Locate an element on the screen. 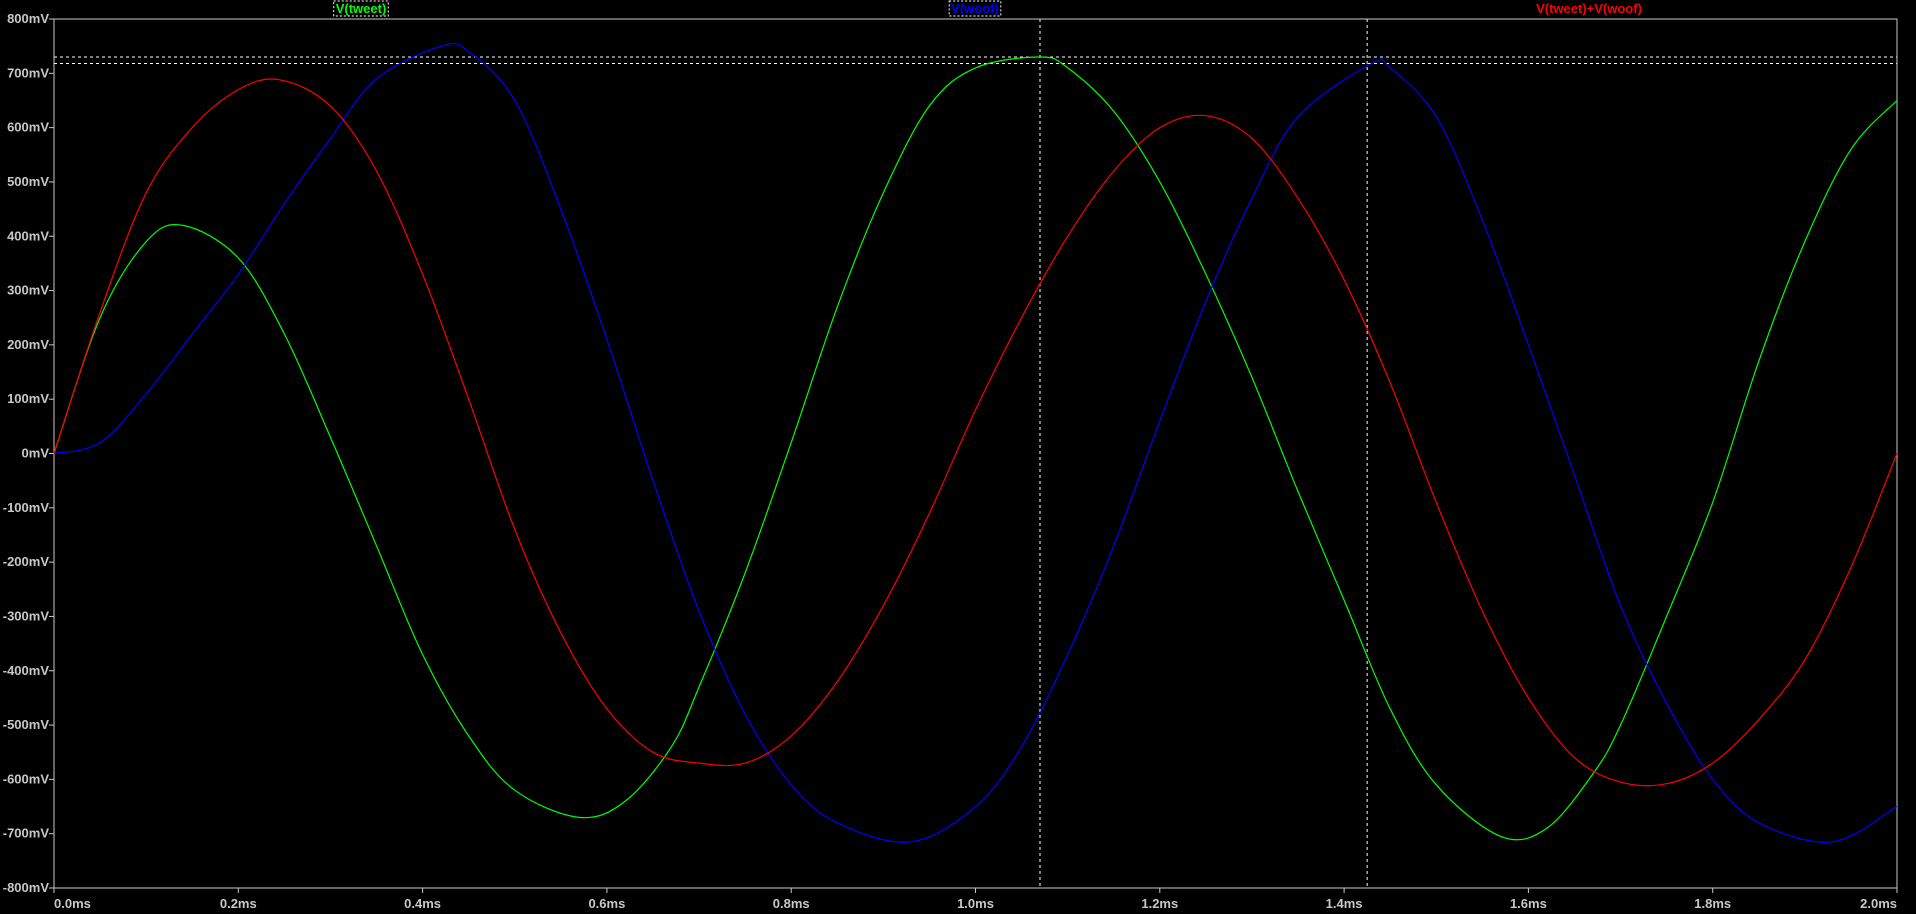 The height and width of the screenshot is (914, 1916). y-tick-label: -100mV is located at coordinates (26, 507).